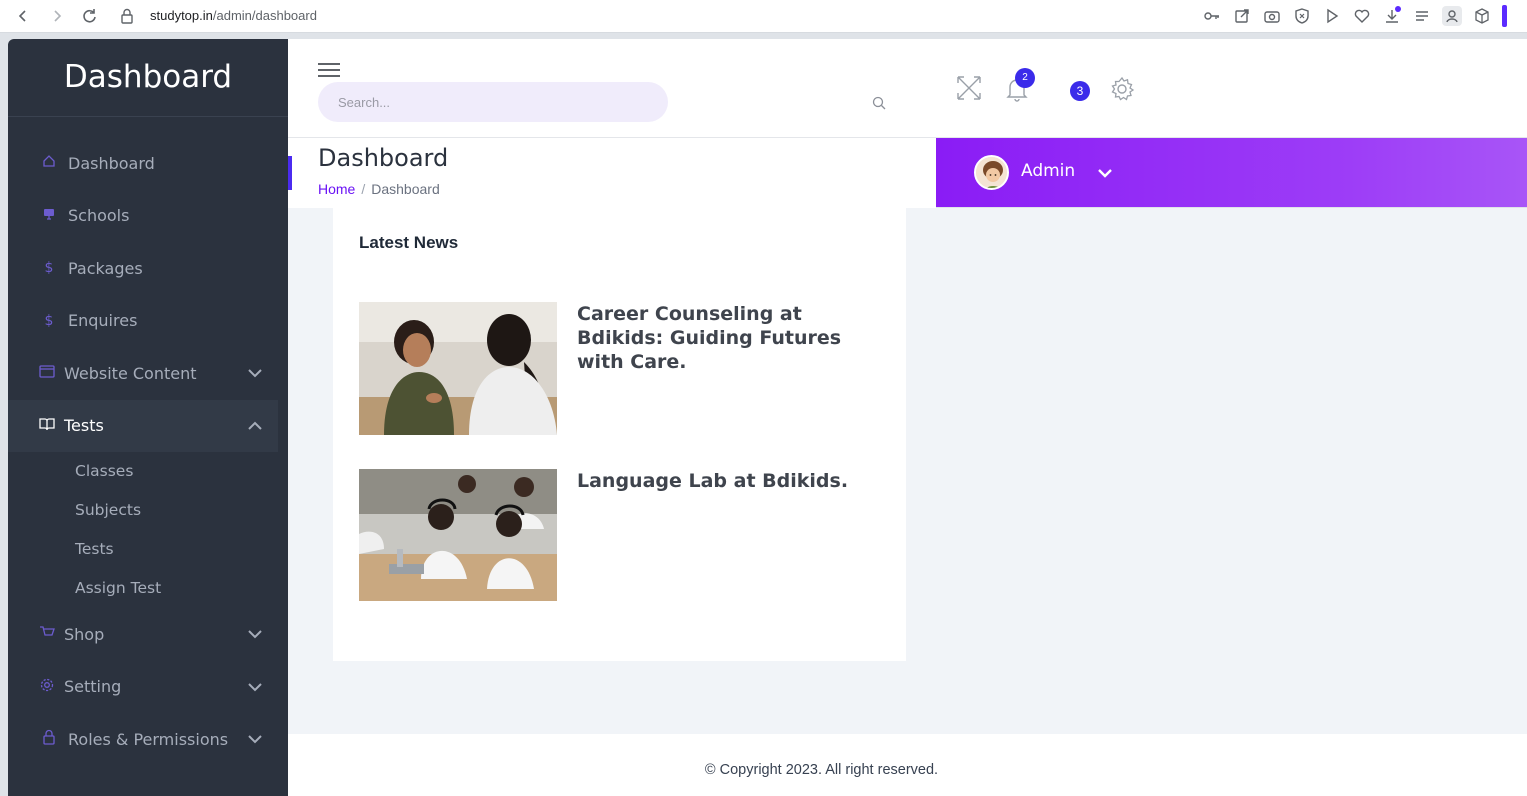 The image size is (1527, 796). What do you see at coordinates (49, 163) in the screenshot?
I see `home-icon` at bounding box center [49, 163].